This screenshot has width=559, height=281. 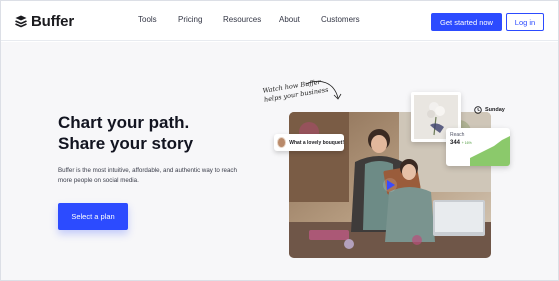 I want to click on reach-delta: + 16%, so click(x=466, y=143).